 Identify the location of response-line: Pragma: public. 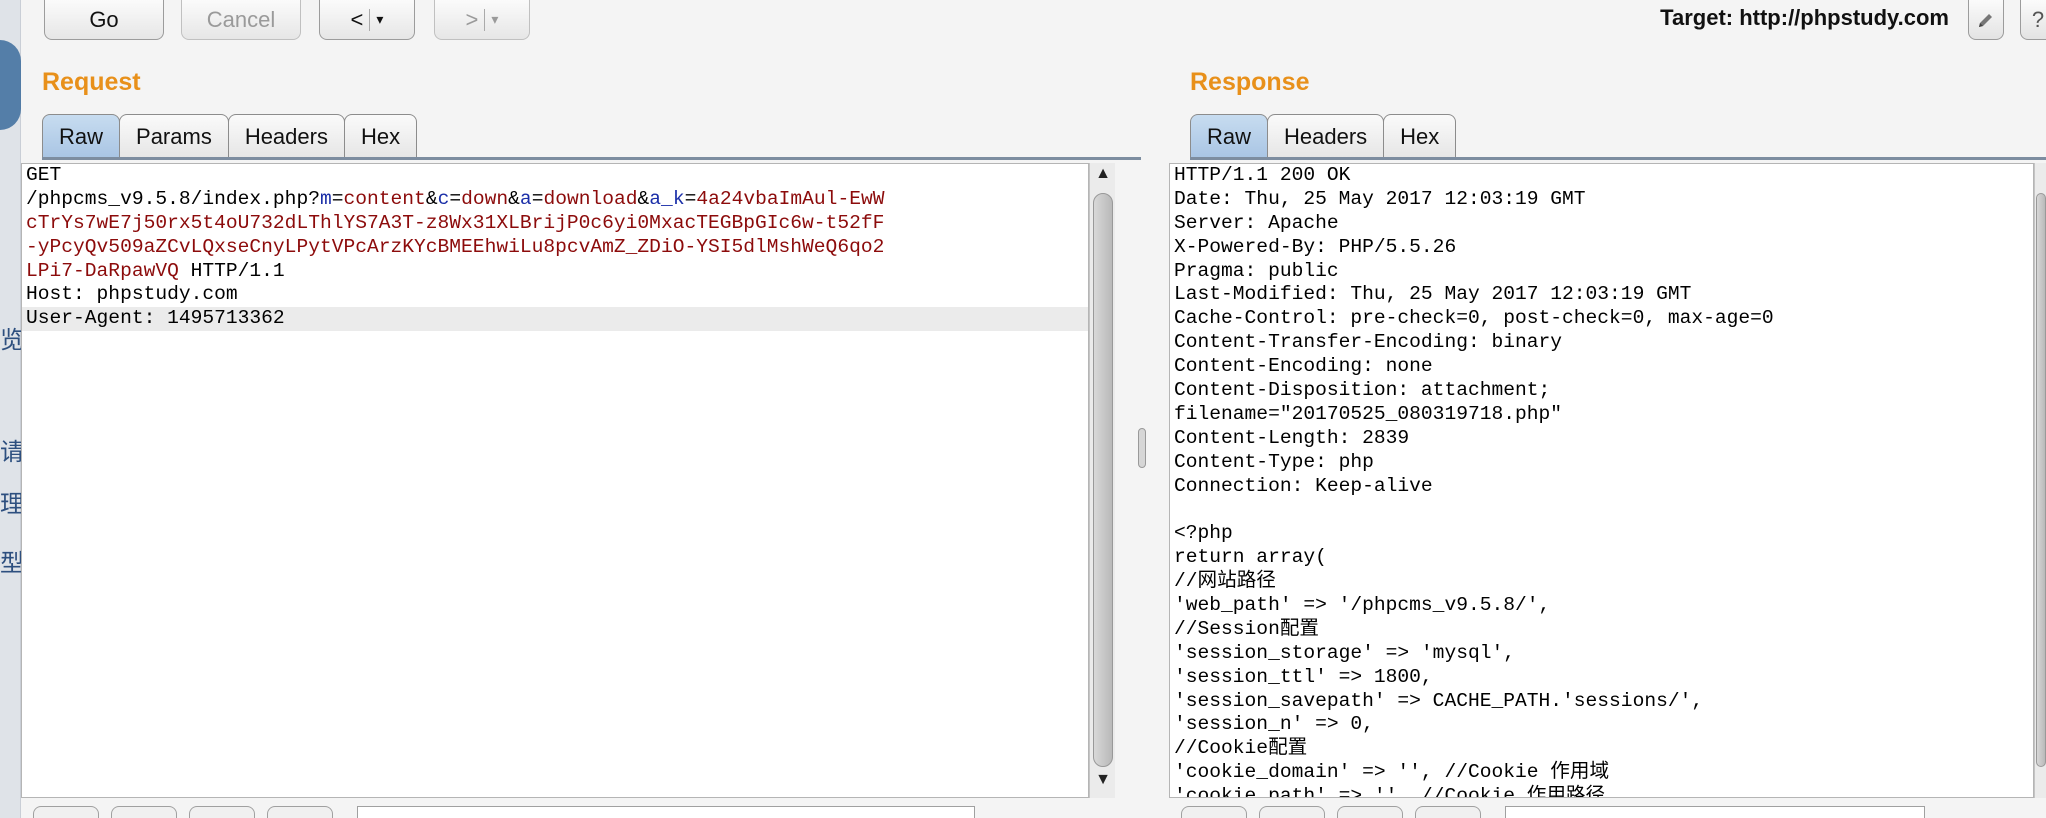
(1256, 270).